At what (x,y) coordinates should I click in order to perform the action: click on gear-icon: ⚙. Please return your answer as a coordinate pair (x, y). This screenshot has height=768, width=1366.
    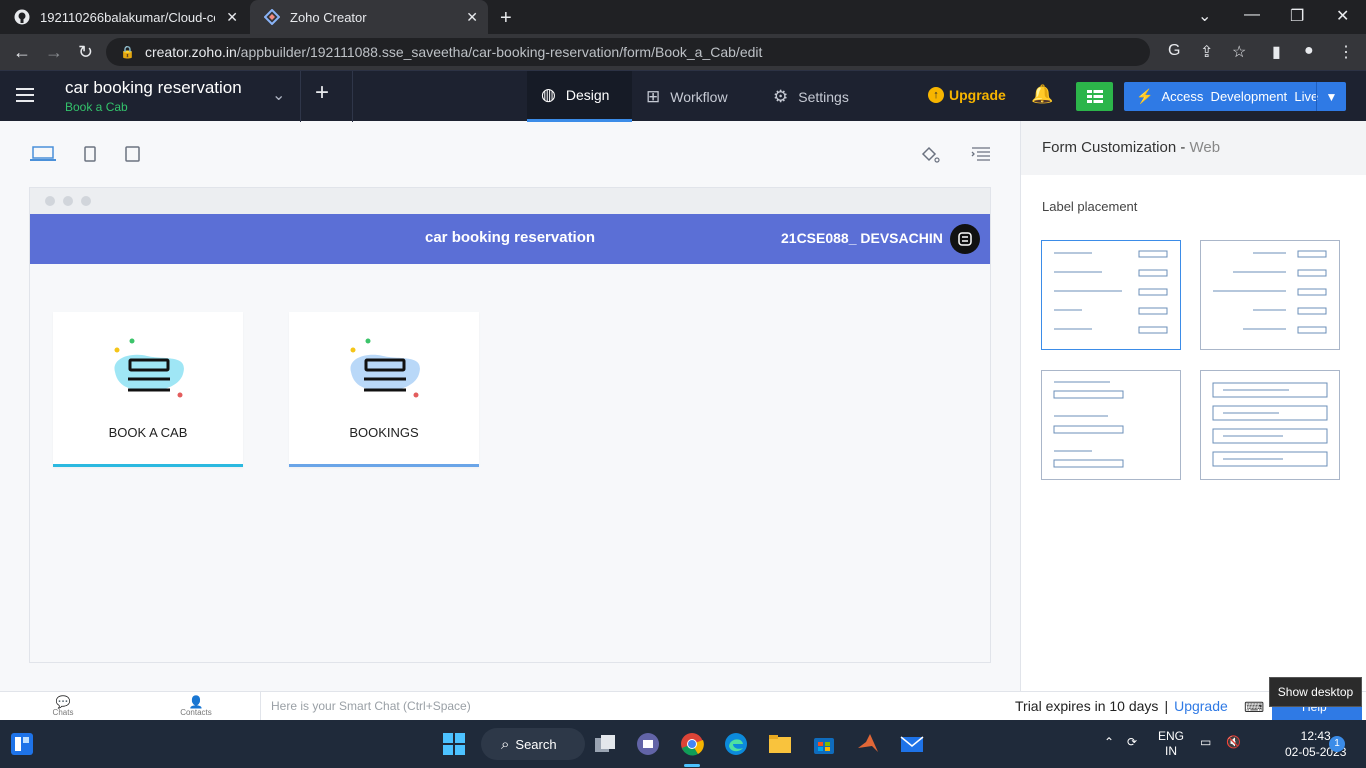
    Looking at the image, I should click on (781, 96).